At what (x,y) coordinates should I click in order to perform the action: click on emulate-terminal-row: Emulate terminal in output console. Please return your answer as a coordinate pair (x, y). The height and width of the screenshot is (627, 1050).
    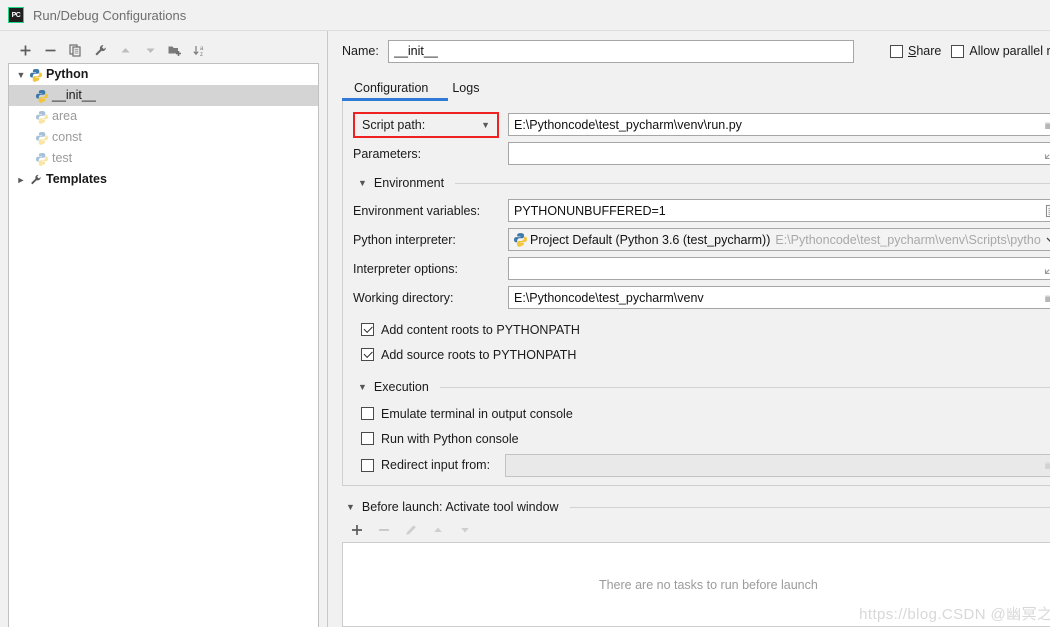
    Looking at the image, I should click on (701, 413).